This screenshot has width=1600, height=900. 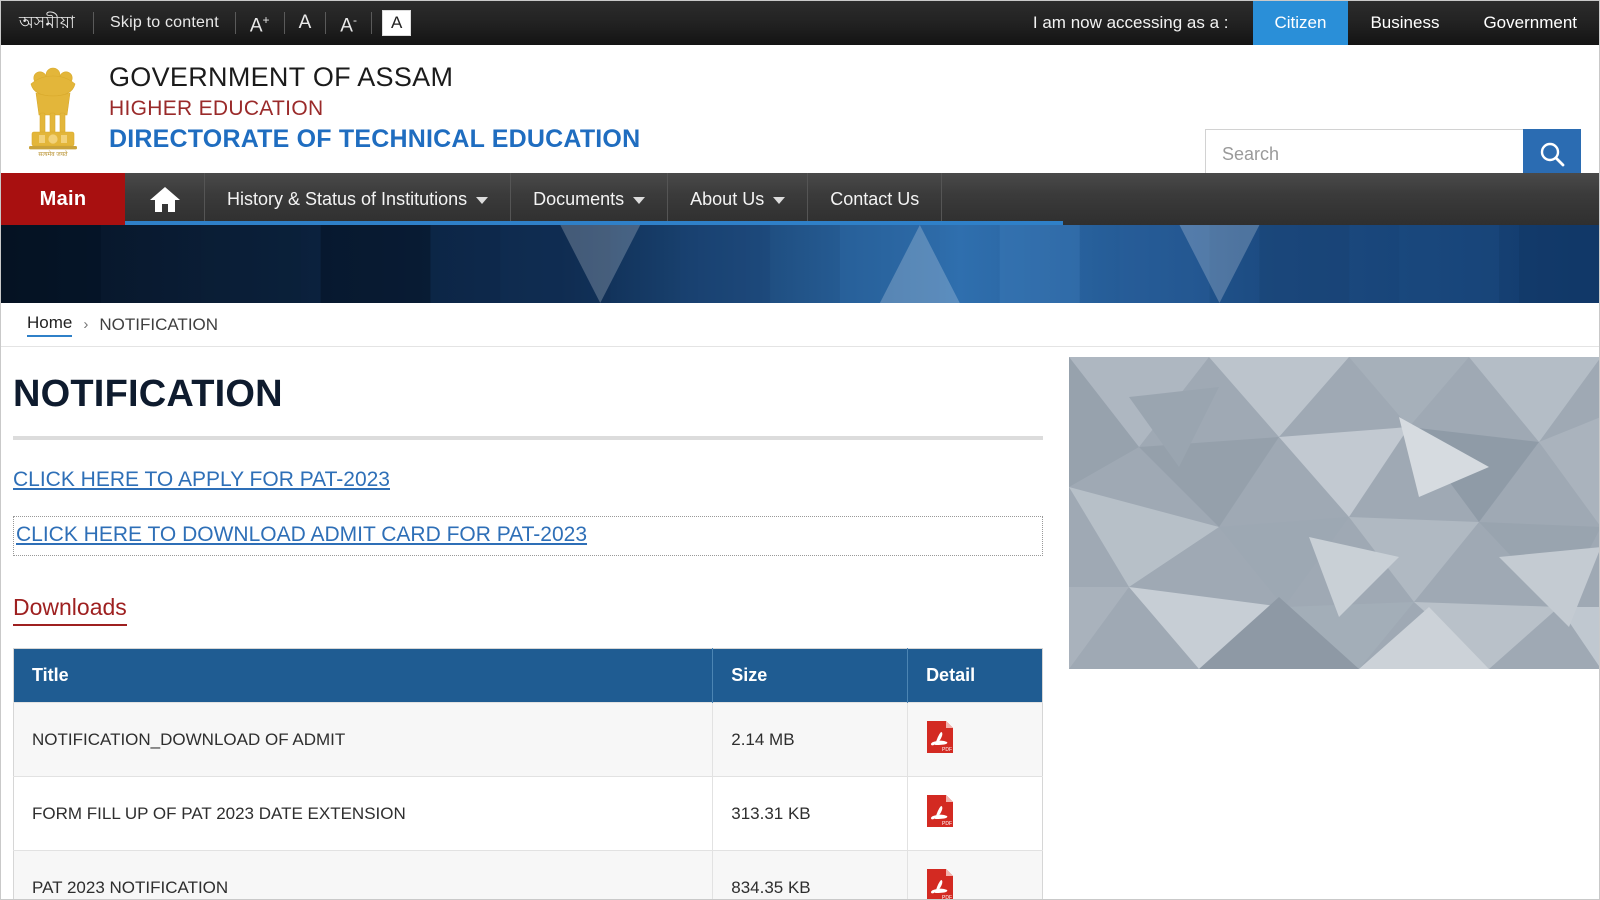 I want to click on skip-to-content-link: Skip to content, so click(x=164, y=23).